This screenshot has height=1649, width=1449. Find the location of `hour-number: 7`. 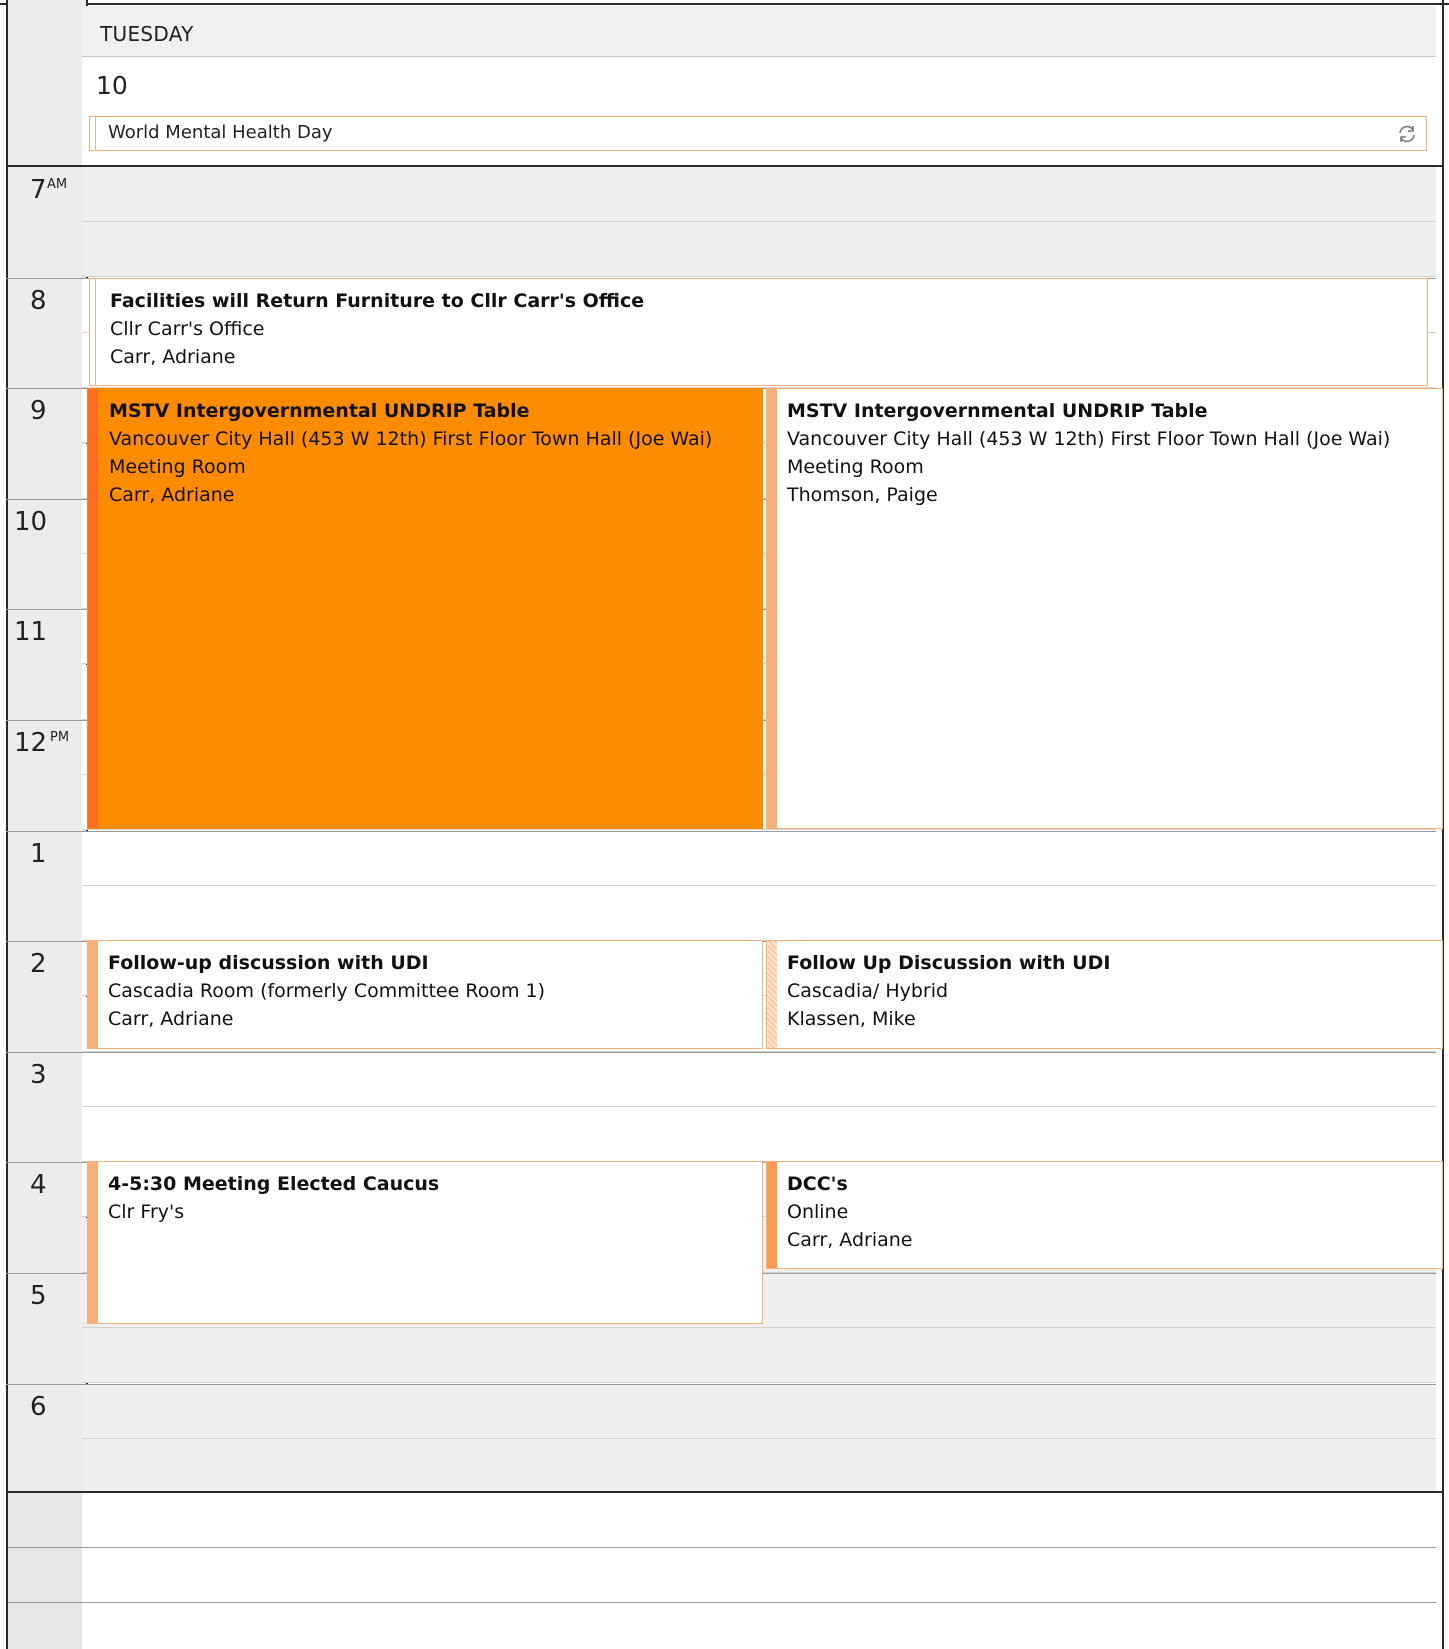

hour-number: 7 is located at coordinates (38, 190).